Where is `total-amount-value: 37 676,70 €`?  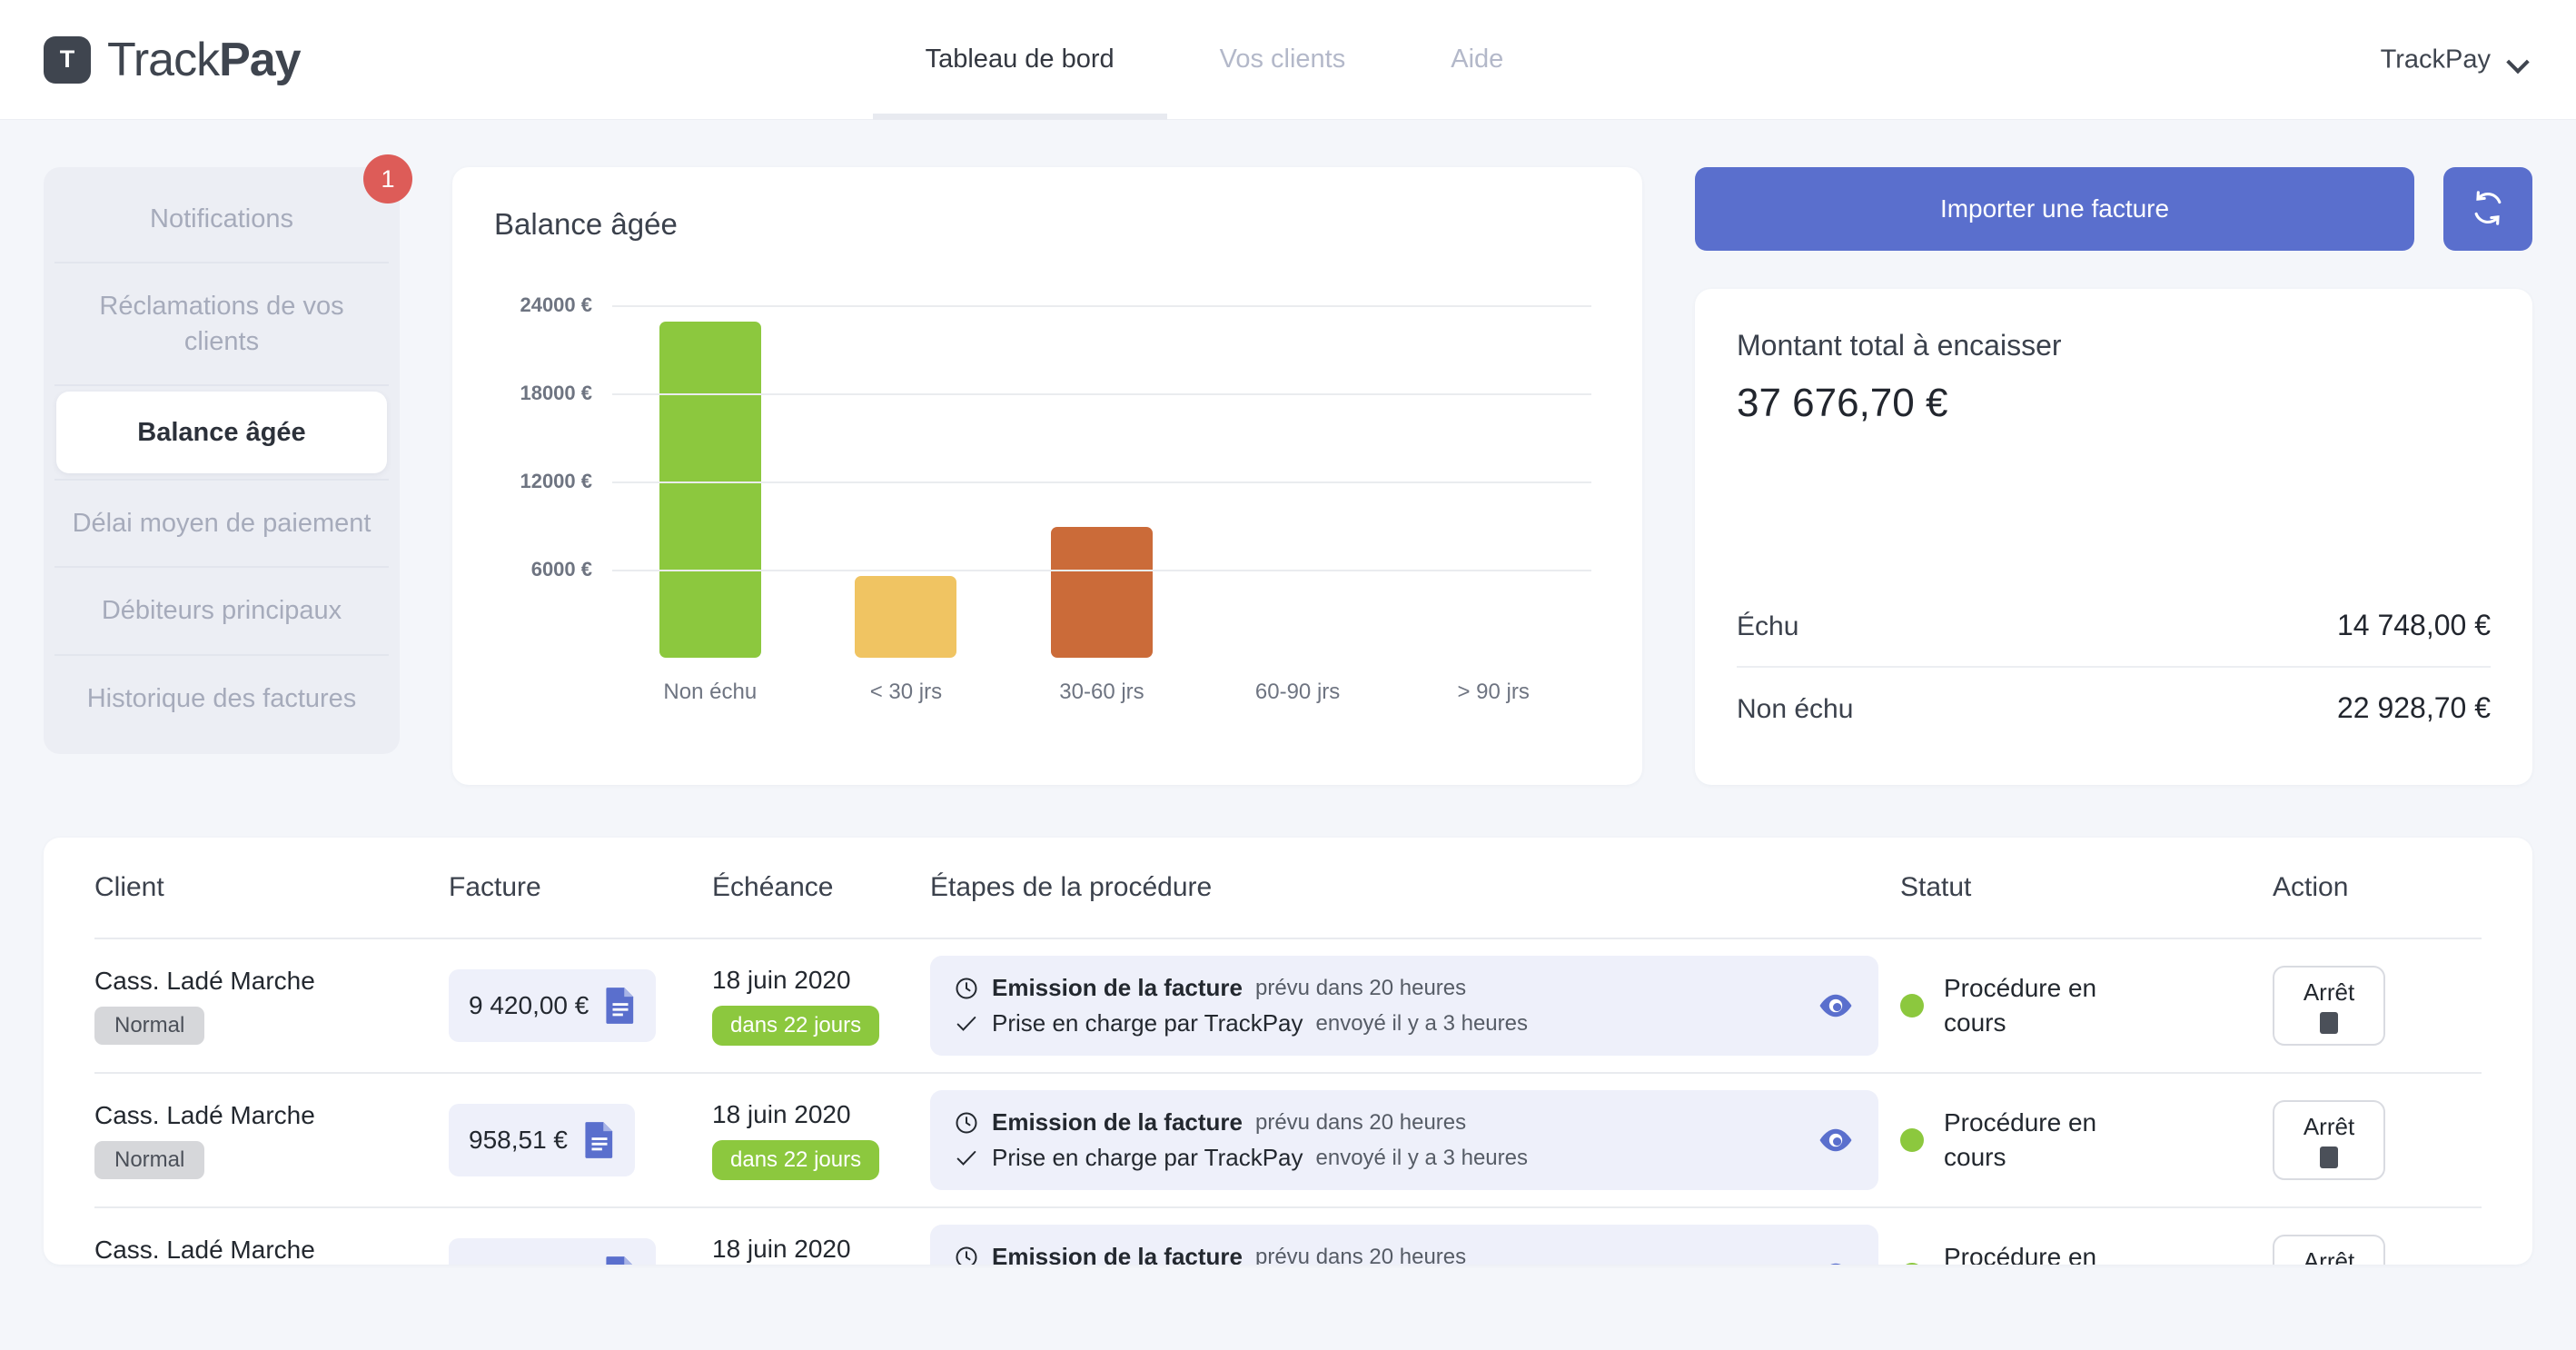
total-amount-value: 37 676,70 € is located at coordinates (1842, 403).